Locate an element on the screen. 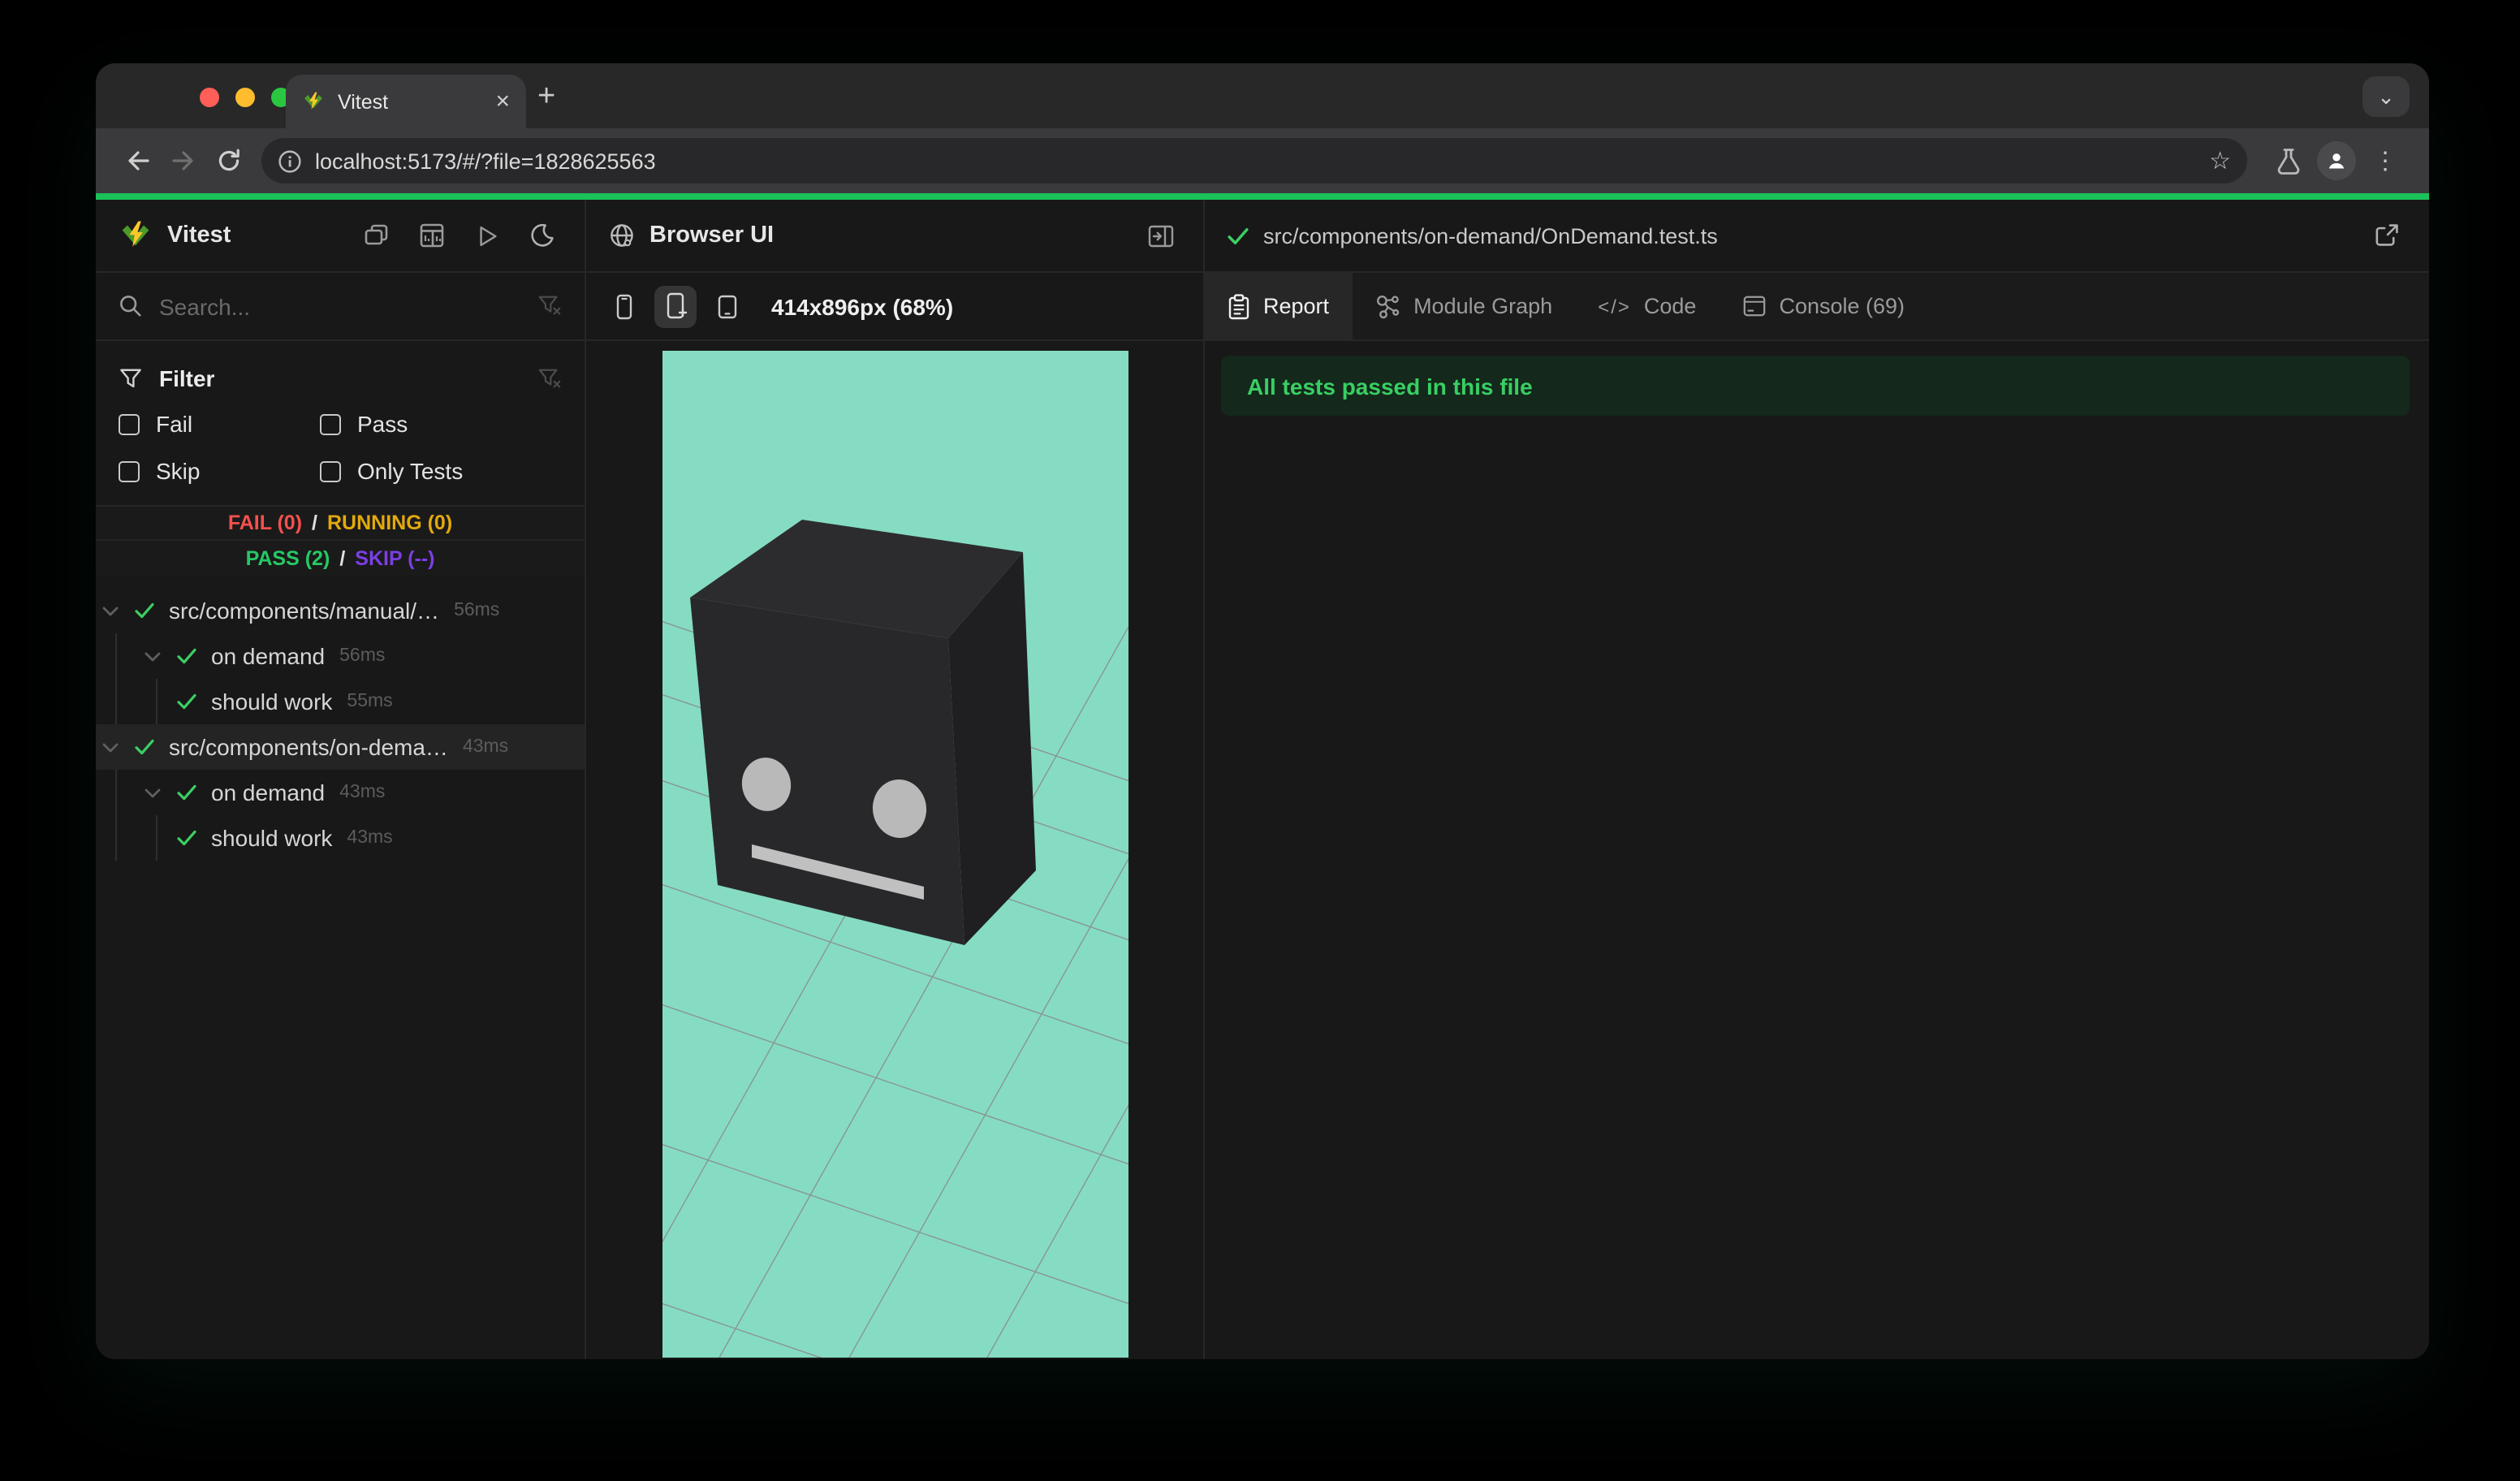 The width and height of the screenshot is (2520, 1481). close-window-button is located at coordinates (209, 97).